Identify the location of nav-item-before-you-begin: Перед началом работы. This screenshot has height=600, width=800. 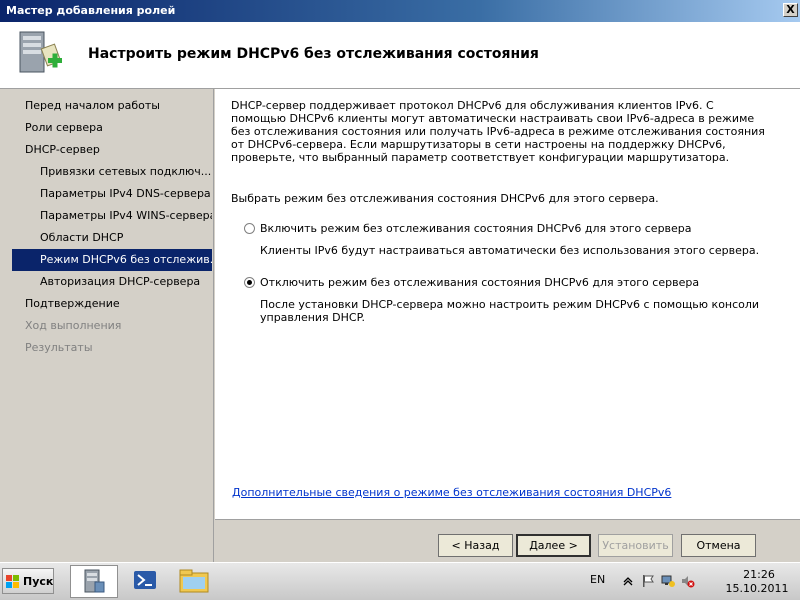
(112, 106).